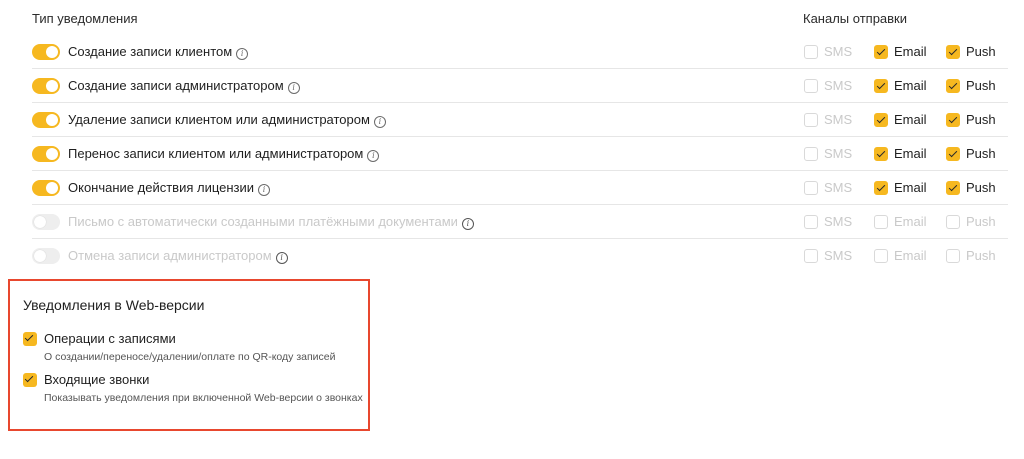 Image resolution: width=1024 pixels, height=459 pixels. What do you see at coordinates (85, 18) in the screenshot?
I see `notification-type-header: Тип уведомления` at bounding box center [85, 18].